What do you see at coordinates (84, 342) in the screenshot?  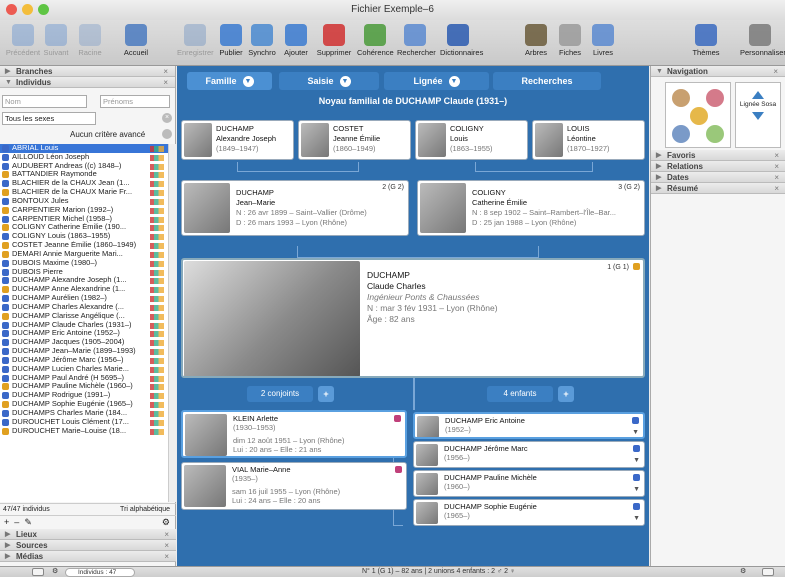 I see `list-item: DUCHAMP Jacques (1905–2004)` at bounding box center [84, 342].